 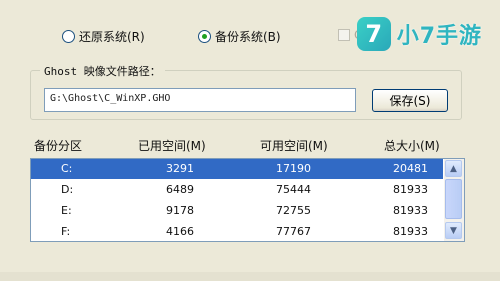 I want to click on backup-radio: 备份系统(B), so click(x=239, y=36).